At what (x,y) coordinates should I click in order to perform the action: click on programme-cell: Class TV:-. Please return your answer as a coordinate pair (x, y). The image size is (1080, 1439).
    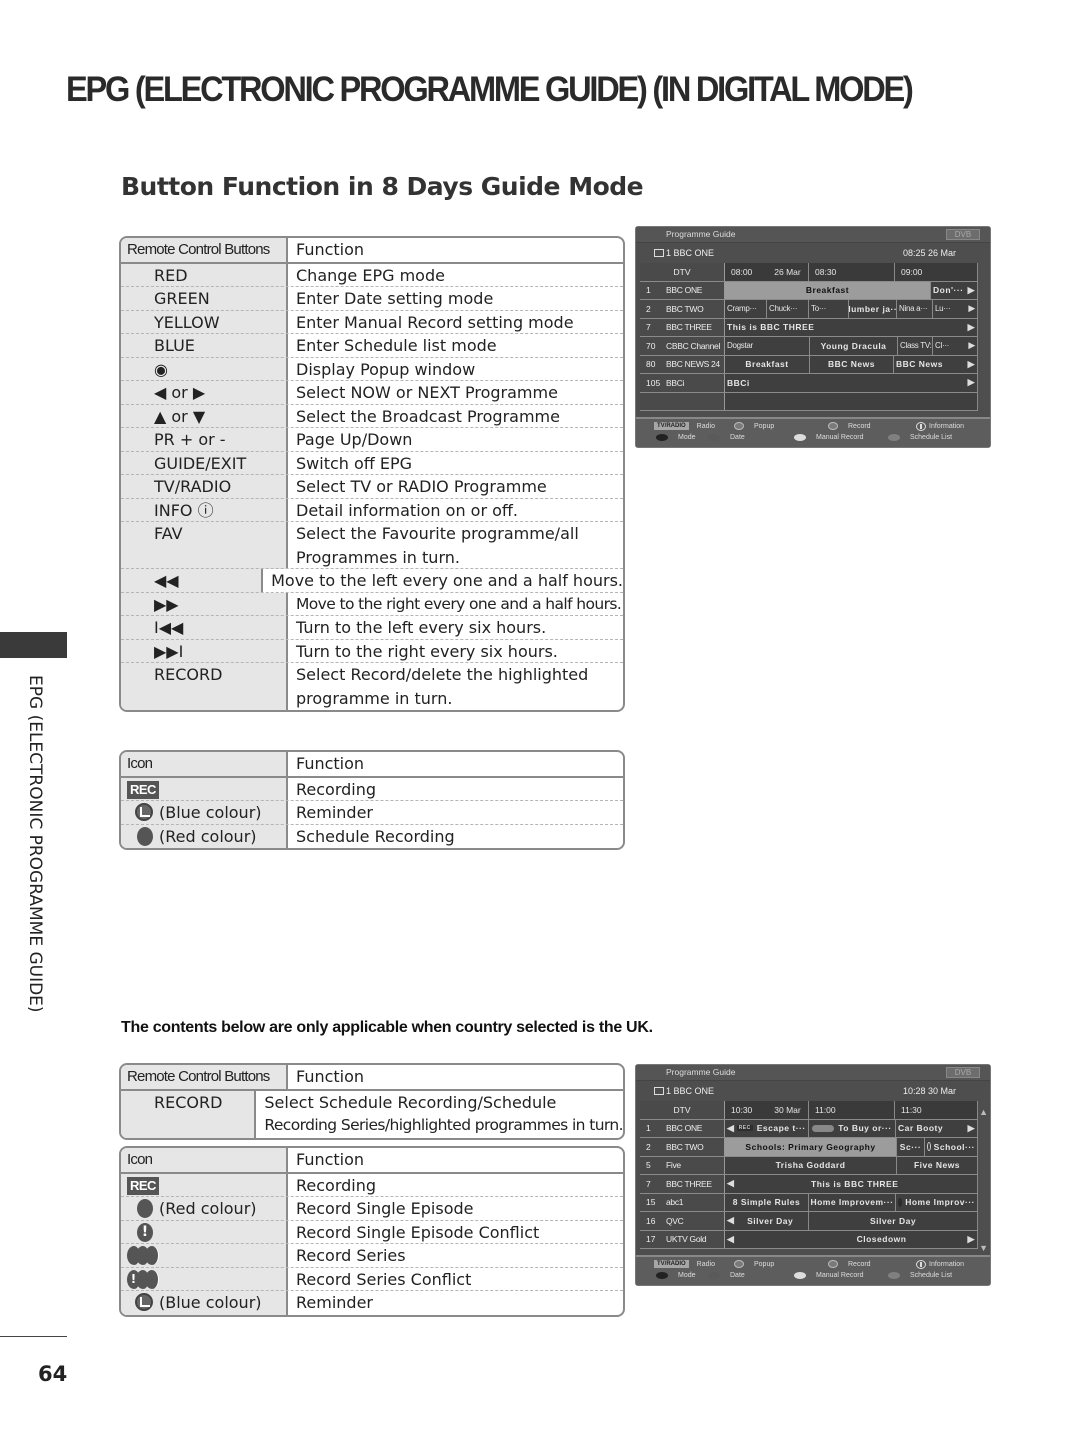
    Looking at the image, I should click on (915, 346).